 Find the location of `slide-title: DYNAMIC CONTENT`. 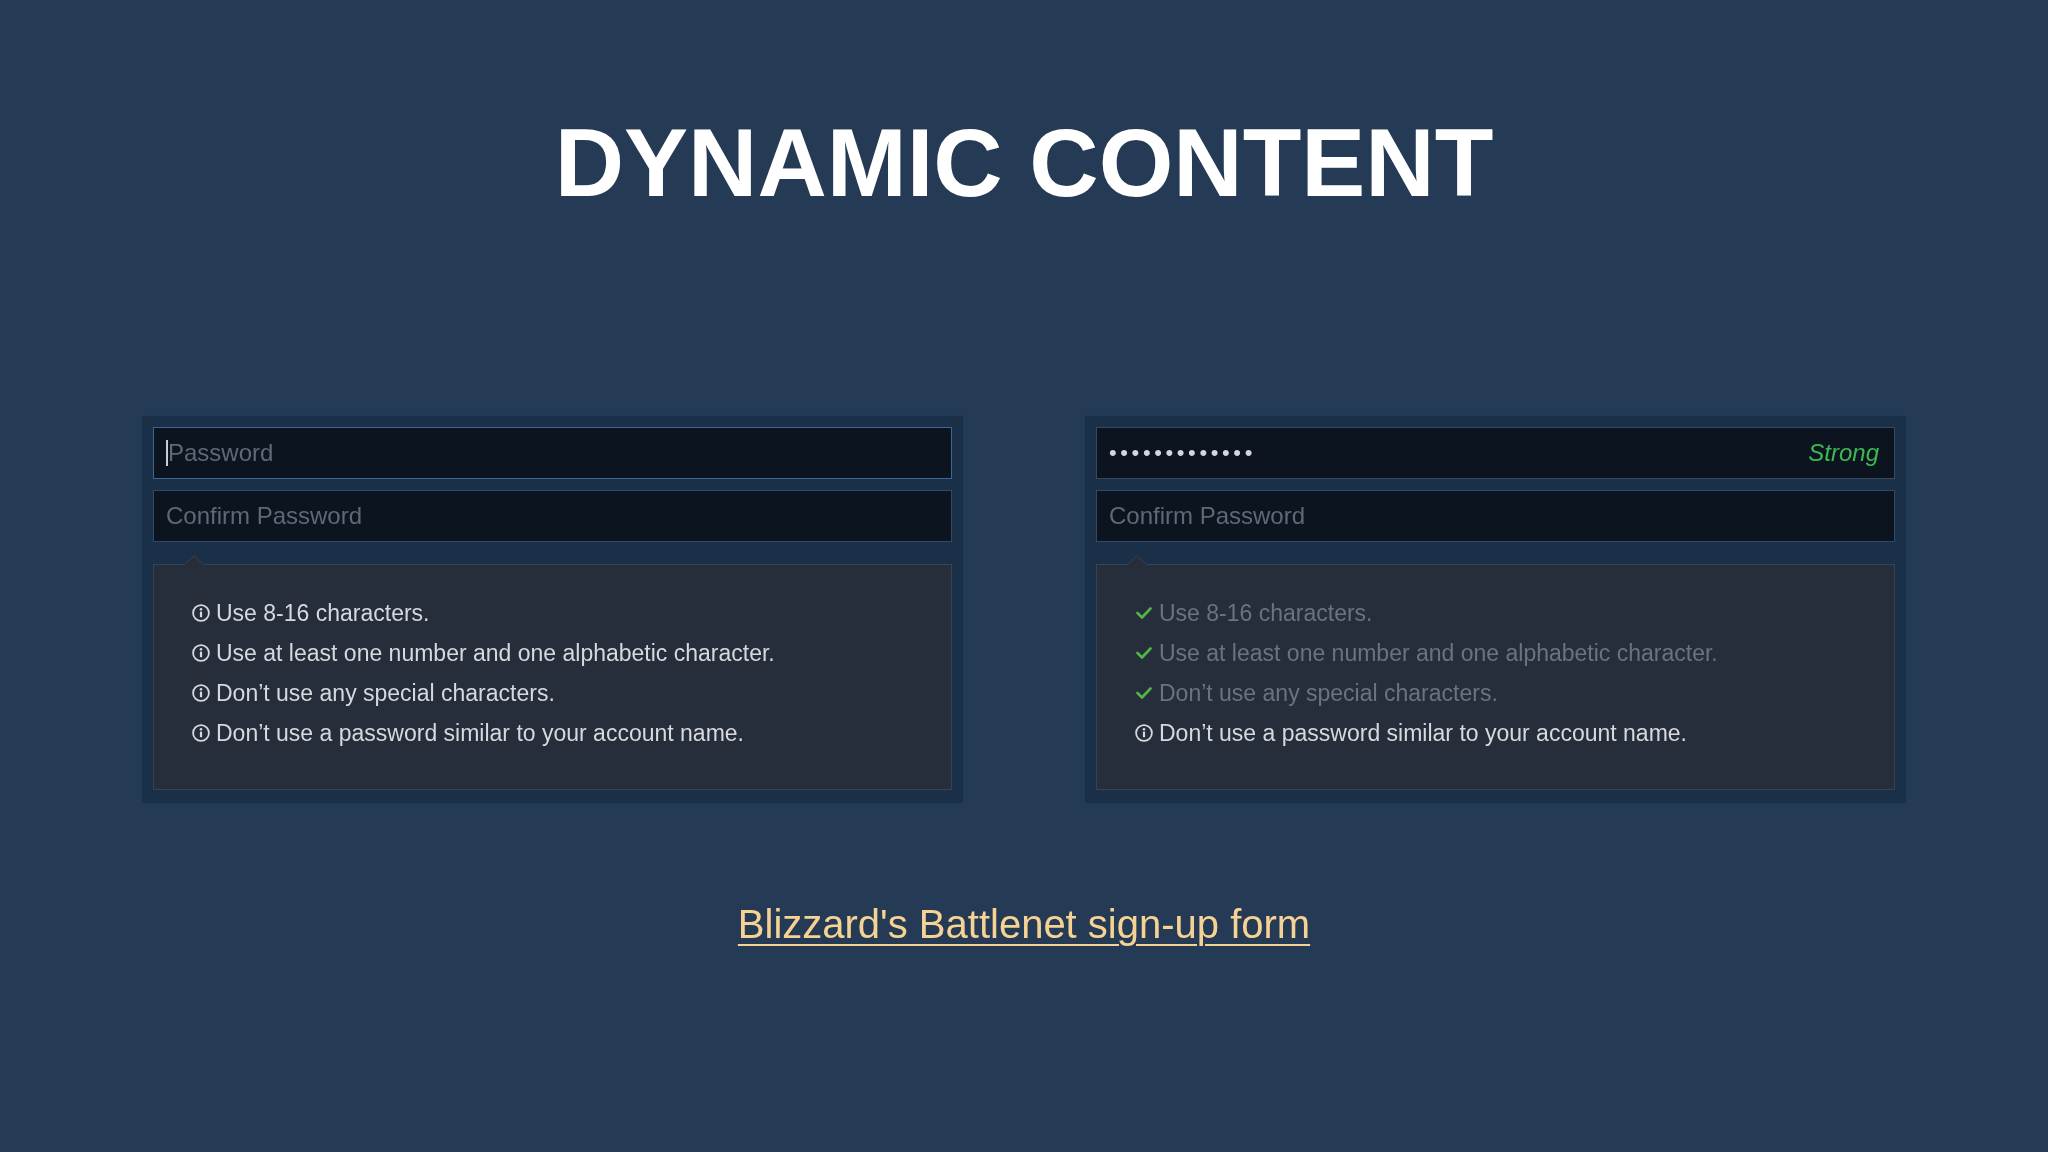

slide-title: DYNAMIC CONTENT is located at coordinates (1024, 163).